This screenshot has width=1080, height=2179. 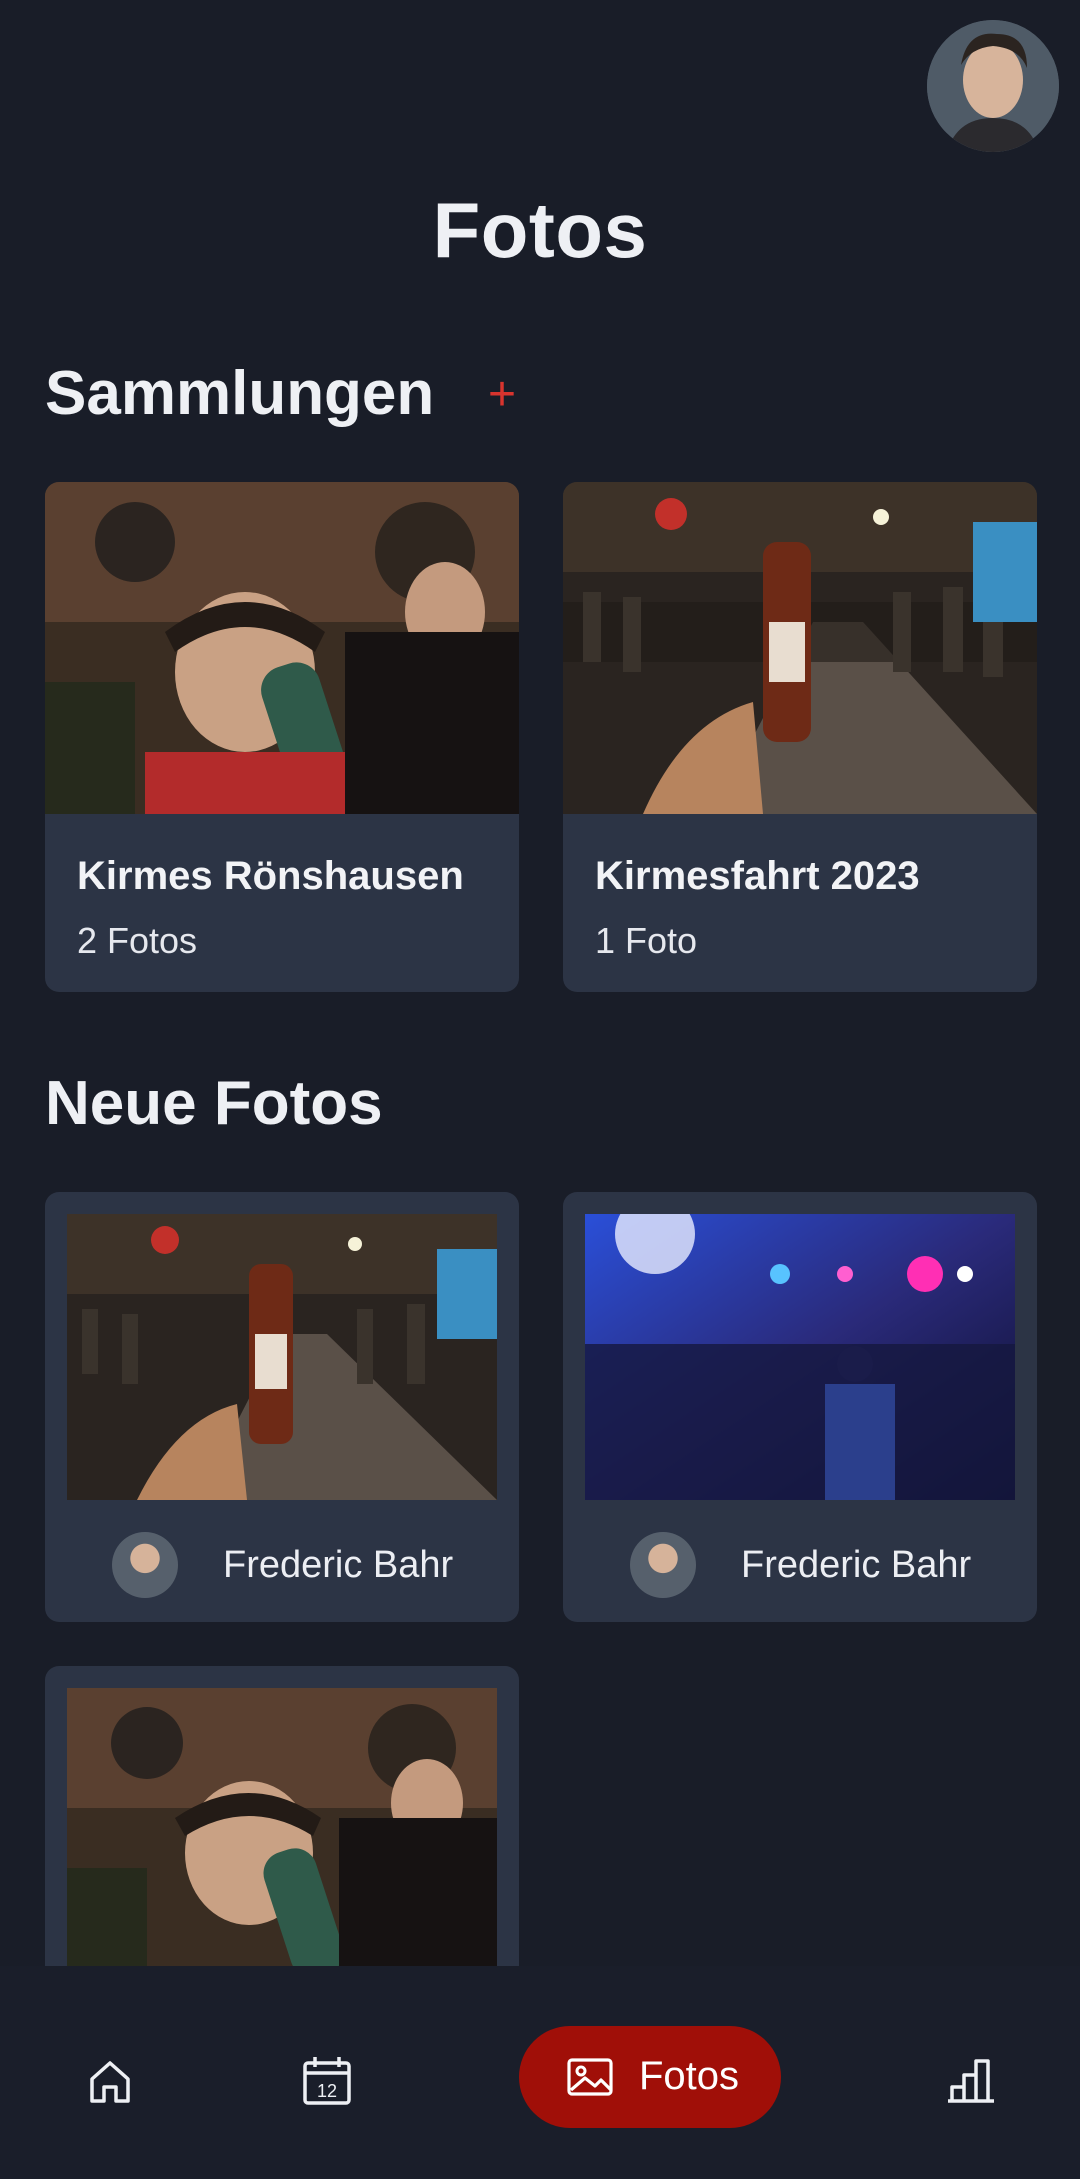 What do you see at coordinates (590, 2077) in the screenshot?
I see `image-icon` at bounding box center [590, 2077].